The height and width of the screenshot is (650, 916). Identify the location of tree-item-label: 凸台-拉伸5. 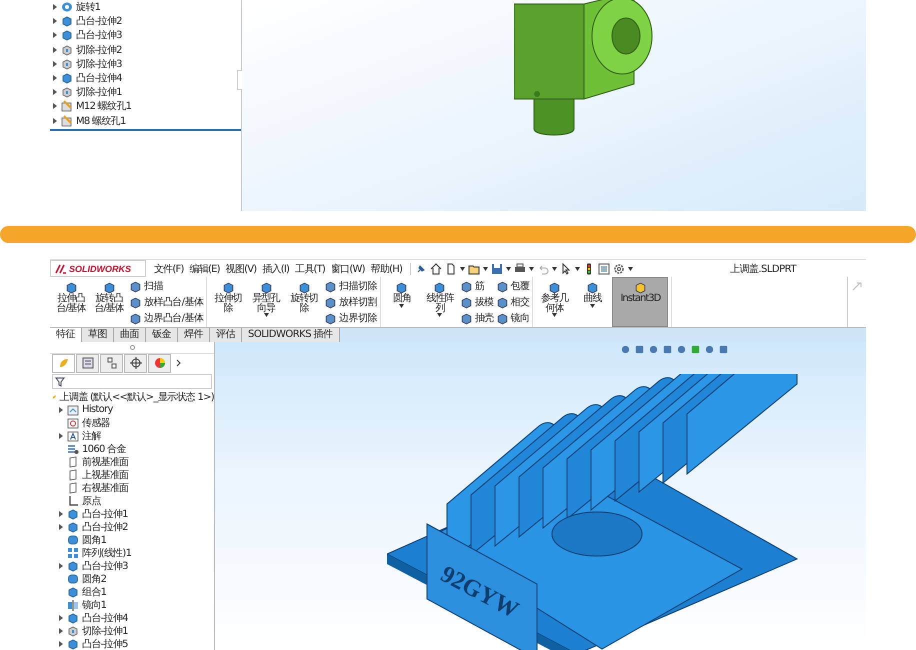
(105, 643).